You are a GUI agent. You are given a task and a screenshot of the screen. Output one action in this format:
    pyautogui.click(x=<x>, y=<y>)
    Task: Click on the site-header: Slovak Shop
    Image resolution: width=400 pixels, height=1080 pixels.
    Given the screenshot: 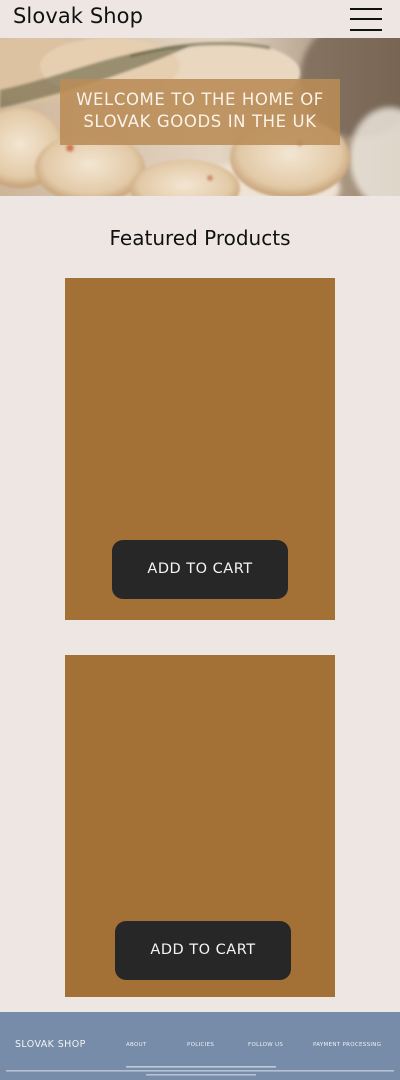 What is the action you would take?
    pyautogui.click(x=200, y=19)
    